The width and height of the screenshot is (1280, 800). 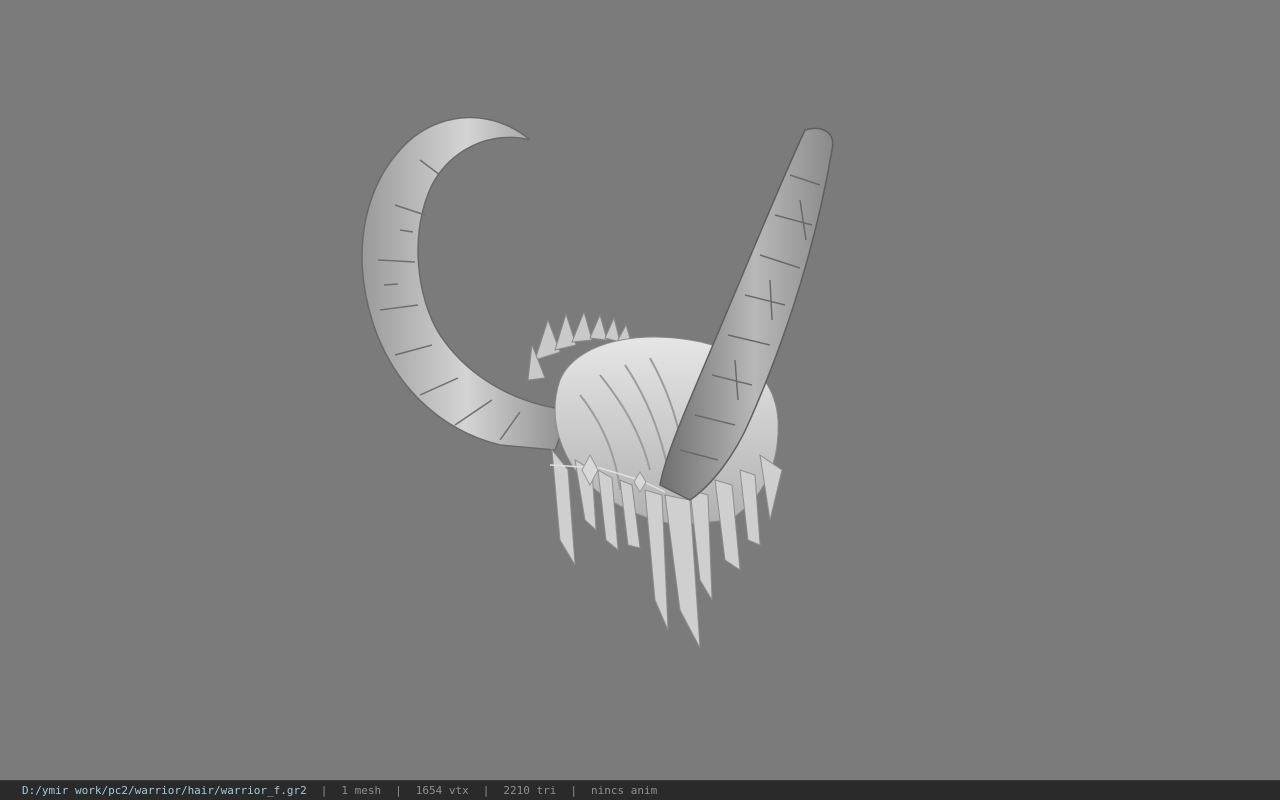 I want to click on anim-status: nincs anim, so click(x=624, y=790).